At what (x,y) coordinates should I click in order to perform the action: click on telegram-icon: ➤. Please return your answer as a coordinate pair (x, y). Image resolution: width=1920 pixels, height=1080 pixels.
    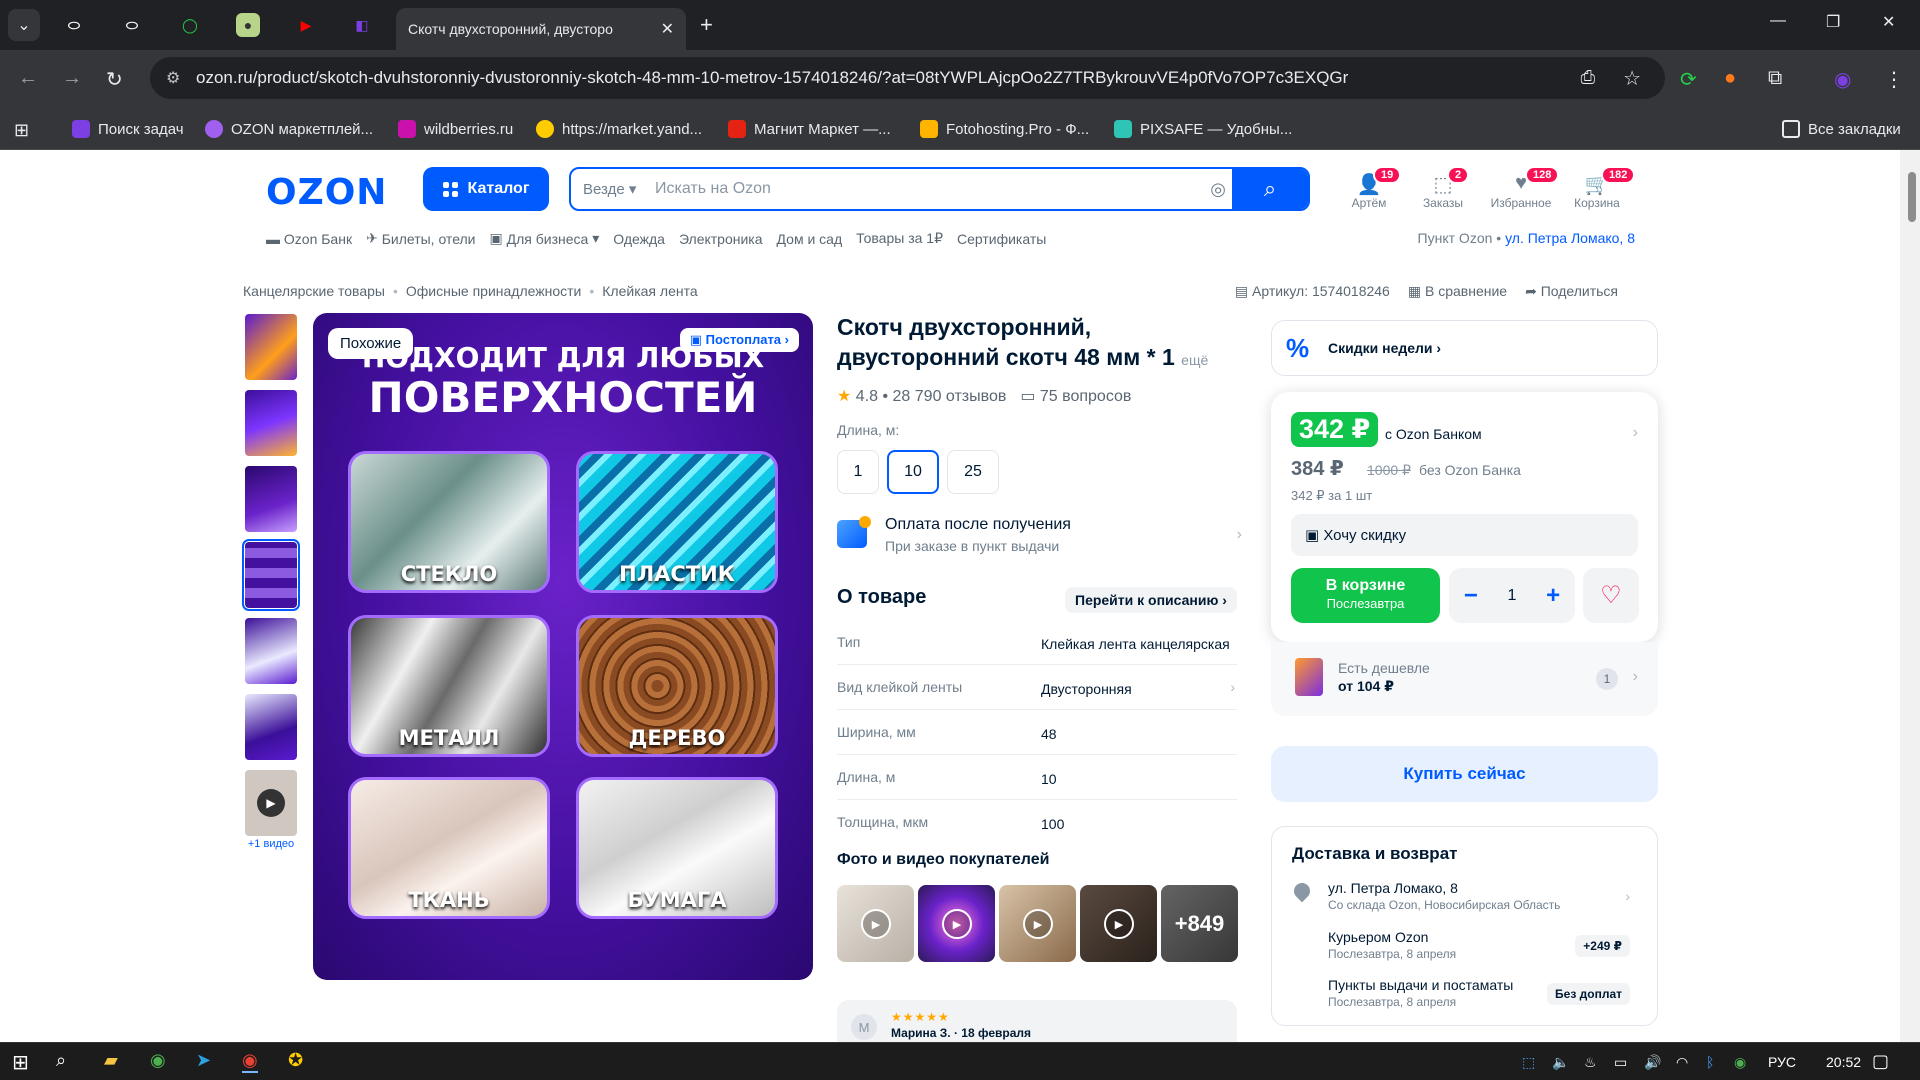
    Looking at the image, I should click on (203, 1060).